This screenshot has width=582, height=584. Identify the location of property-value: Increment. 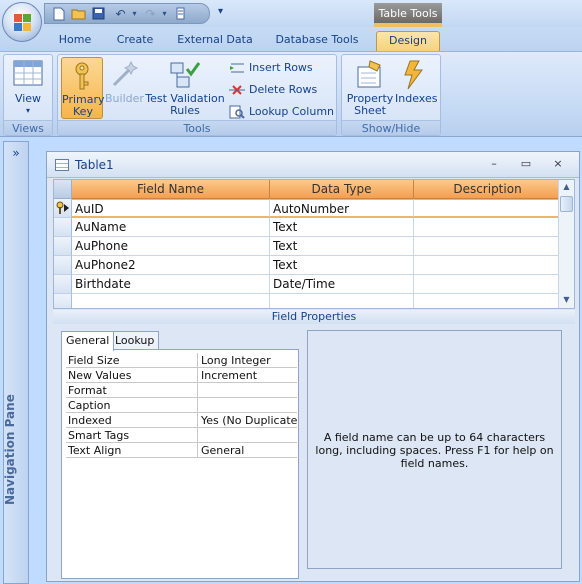
(248, 375).